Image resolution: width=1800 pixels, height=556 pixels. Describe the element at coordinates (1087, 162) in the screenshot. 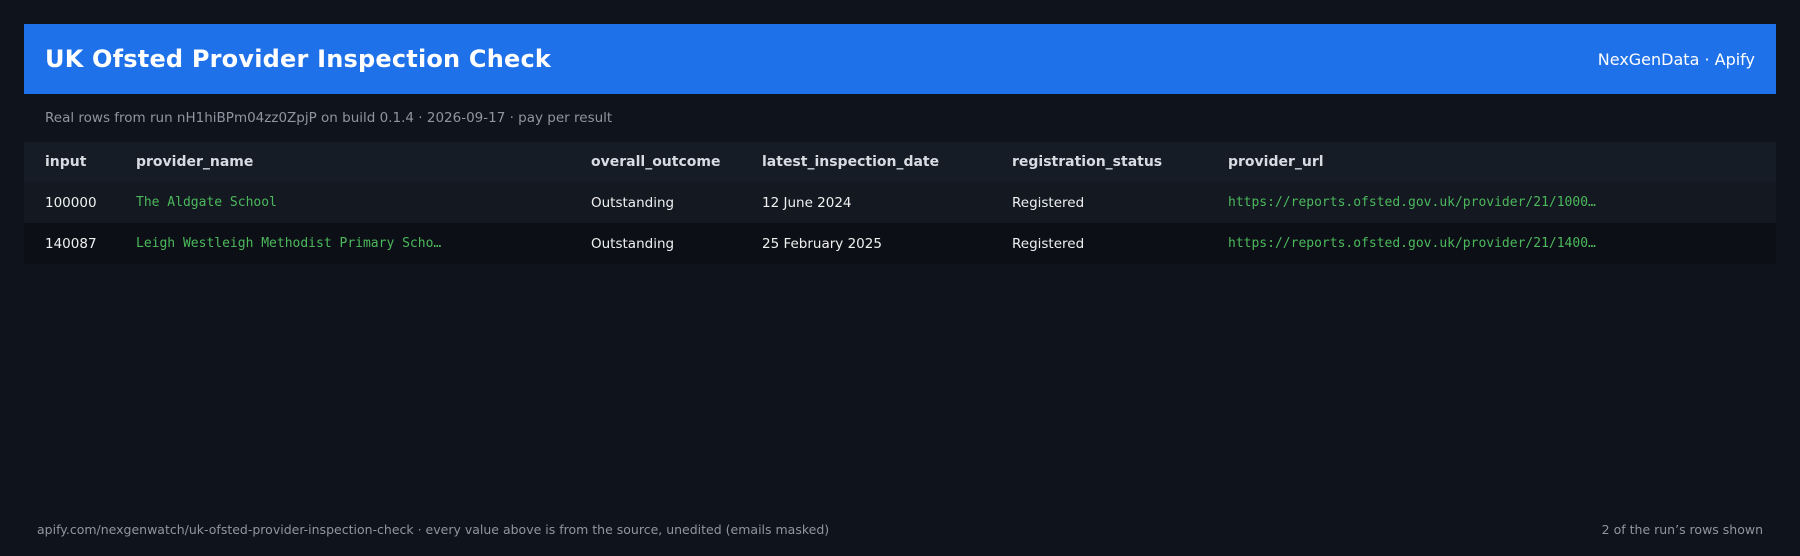

I see `column-header-registration-status: registration_status` at that location.